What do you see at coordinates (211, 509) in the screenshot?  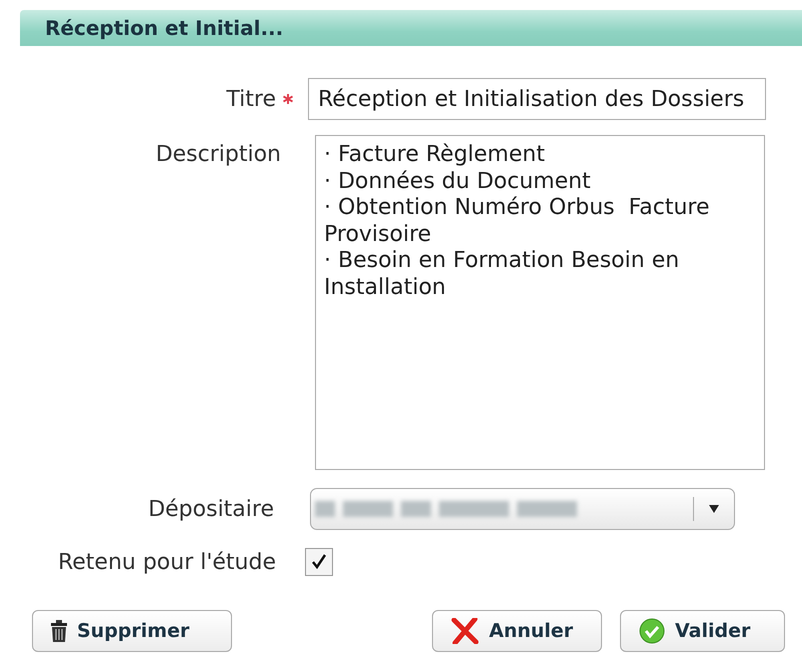 I see `field-label: Dépositaire` at bounding box center [211, 509].